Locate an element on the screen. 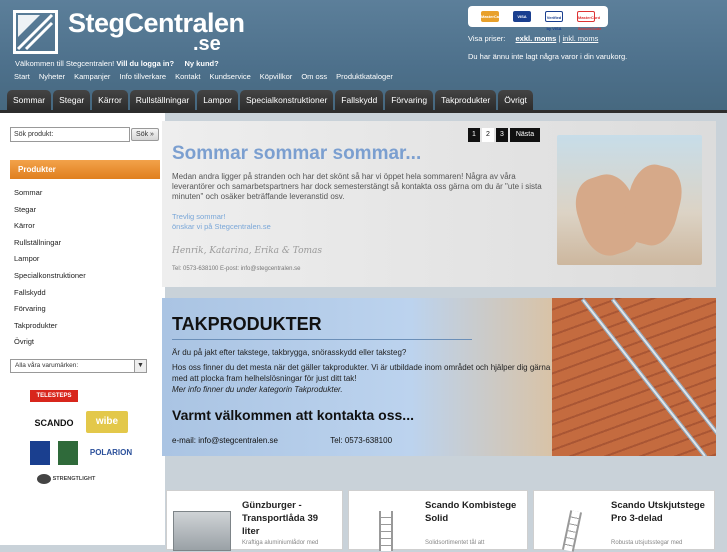  category-rullstallningar: Rullställningar is located at coordinates (50, 246).